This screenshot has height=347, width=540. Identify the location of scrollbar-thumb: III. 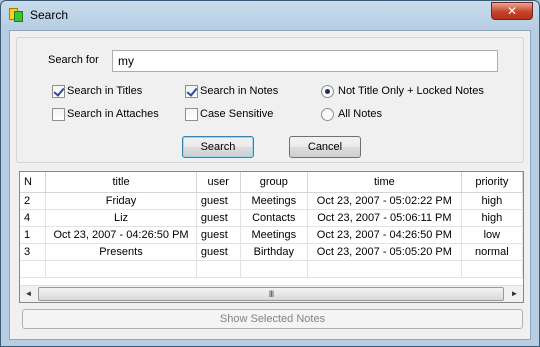
(271, 294).